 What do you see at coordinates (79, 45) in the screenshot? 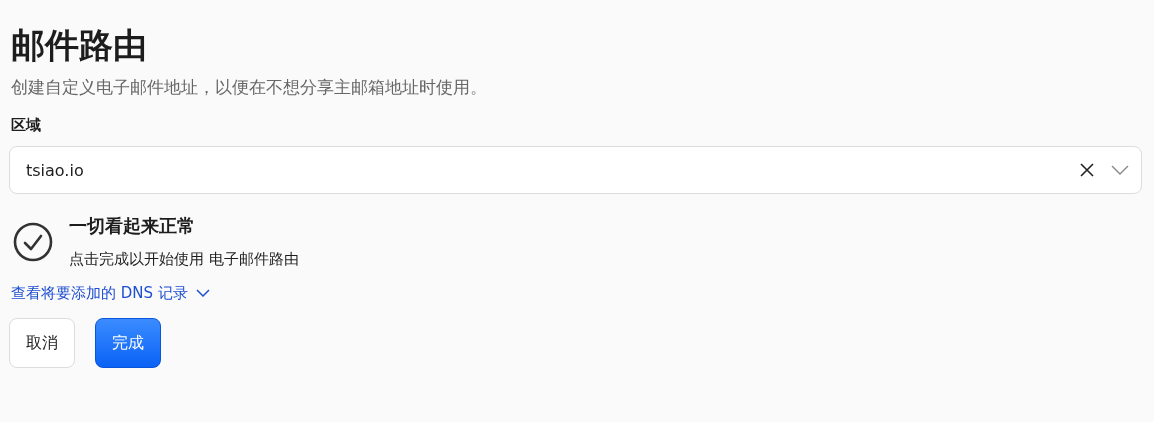
I see `page-title: 邮件路由` at bounding box center [79, 45].